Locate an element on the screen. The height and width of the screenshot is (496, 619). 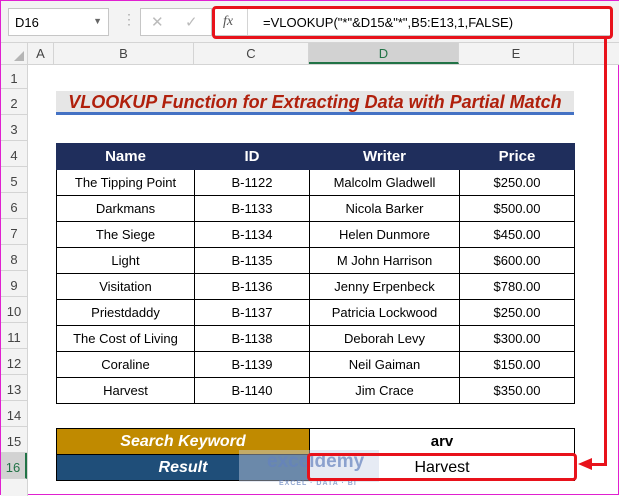
cell-writer: Nicola Barker is located at coordinates (384, 208).